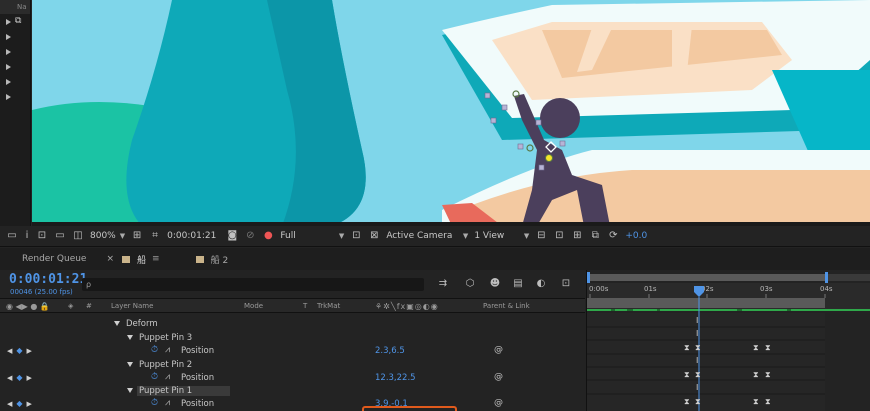 The image size is (870, 411). I want to click on tab-composition-1: × 船 ≡, so click(132, 259).